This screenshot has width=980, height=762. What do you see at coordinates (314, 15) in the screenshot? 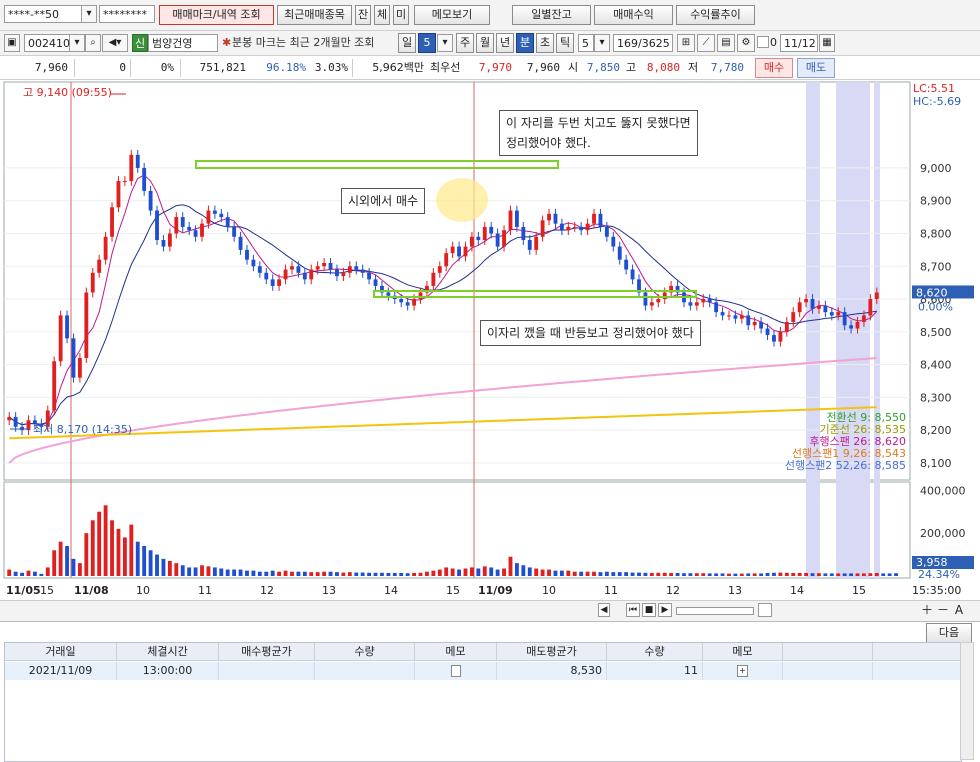
I see `recent-trades-button: 최근매매종목` at bounding box center [314, 15].